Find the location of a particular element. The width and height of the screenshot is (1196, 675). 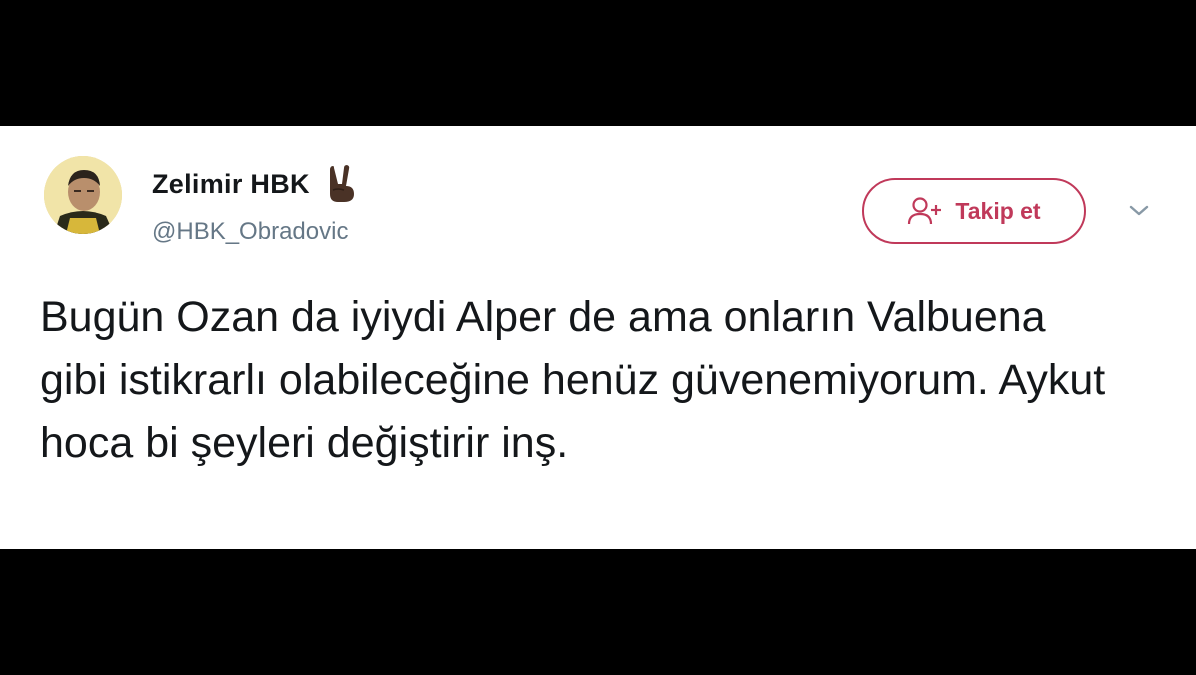

follow-button: Takip et is located at coordinates (974, 211).